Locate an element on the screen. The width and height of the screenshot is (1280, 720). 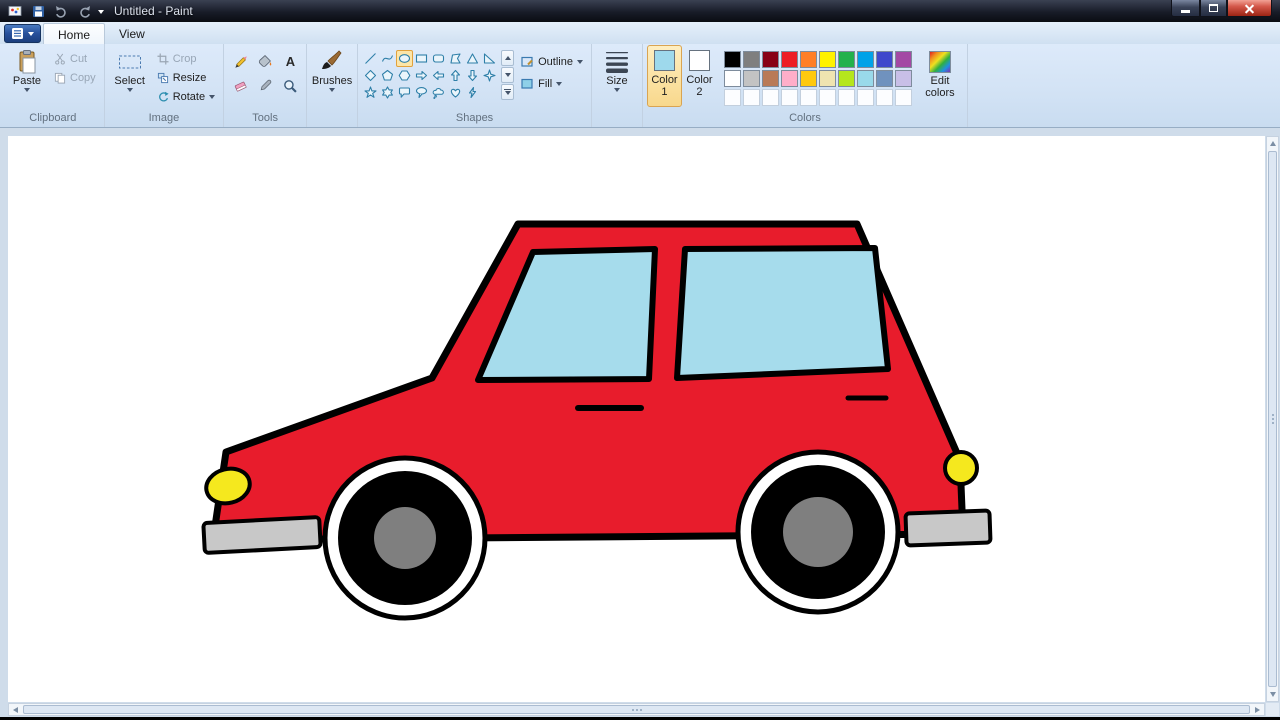
group-colors: Color 1 Color 2 Edit colors Colors is located at coordinates (805, 85).